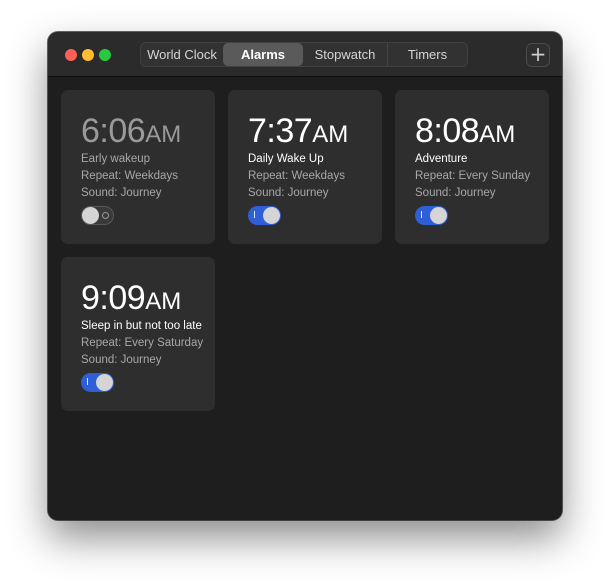 The height and width of the screenshot is (584, 610). Describe the element at coordinates (441, 159) in the screenshot. I see `alarm-label: Adventure` at that location.